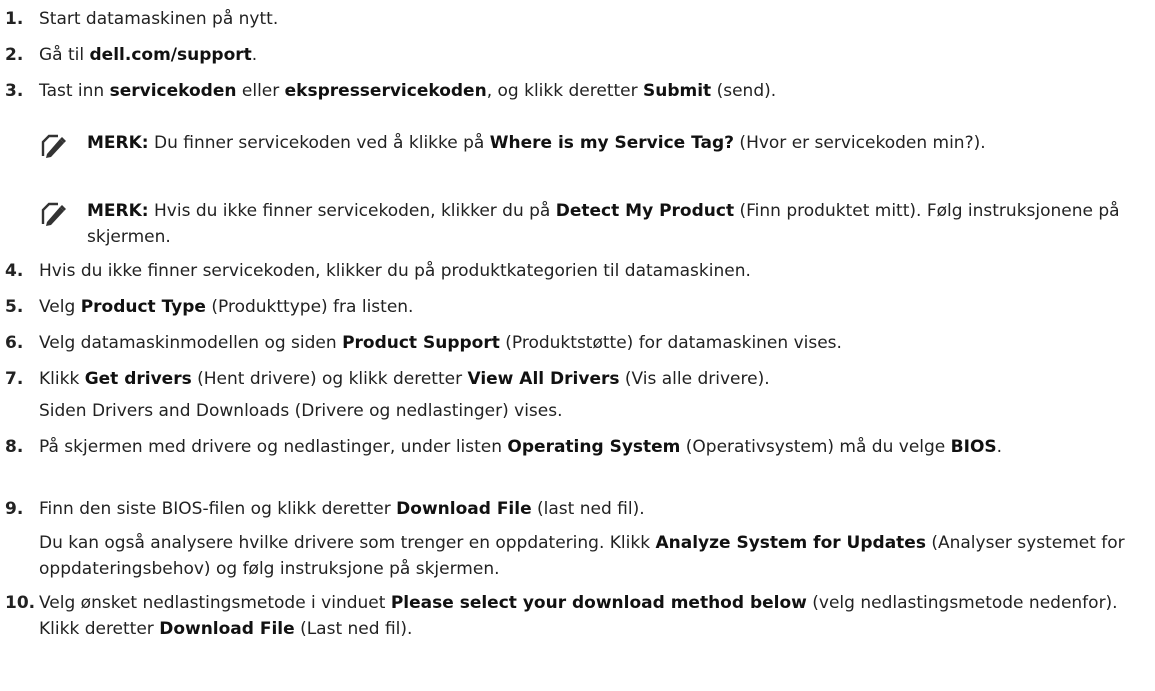 The width and height of the screenshot is (1155, 691). What do you see at coordinates (612, 143) in the screenshot?
I see `bold-term: Where is my Service Tag?` at bounding box center [612, 143].